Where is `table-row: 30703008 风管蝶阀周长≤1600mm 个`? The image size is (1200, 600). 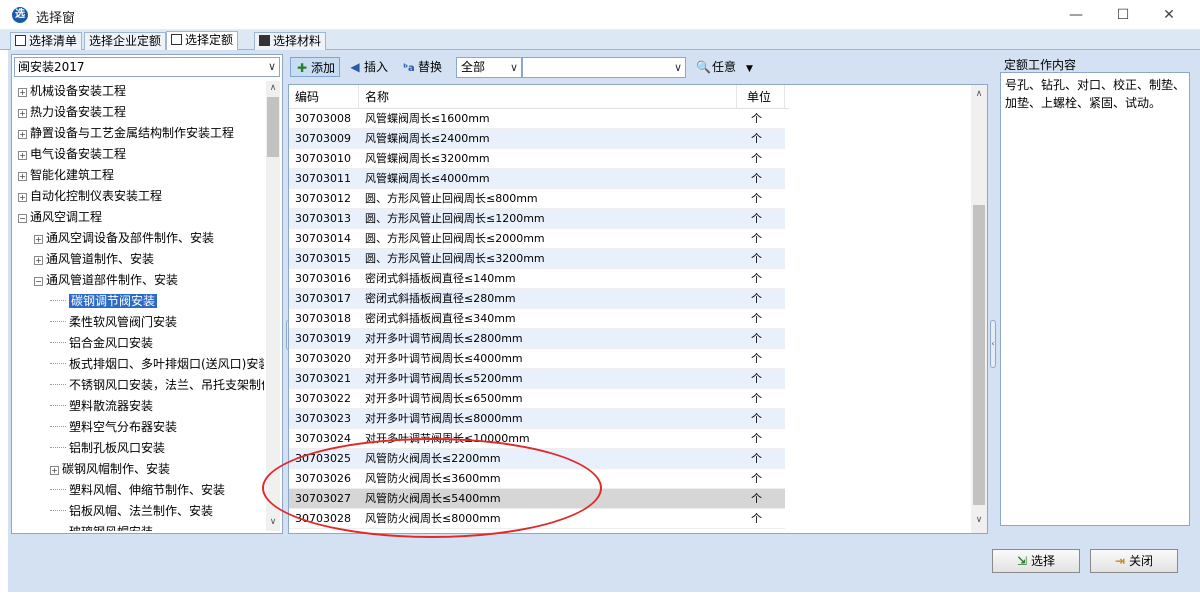 table-row: 30703008 风管蝶阀周长≤1600mm 个 is located at coordinates (537, 119).